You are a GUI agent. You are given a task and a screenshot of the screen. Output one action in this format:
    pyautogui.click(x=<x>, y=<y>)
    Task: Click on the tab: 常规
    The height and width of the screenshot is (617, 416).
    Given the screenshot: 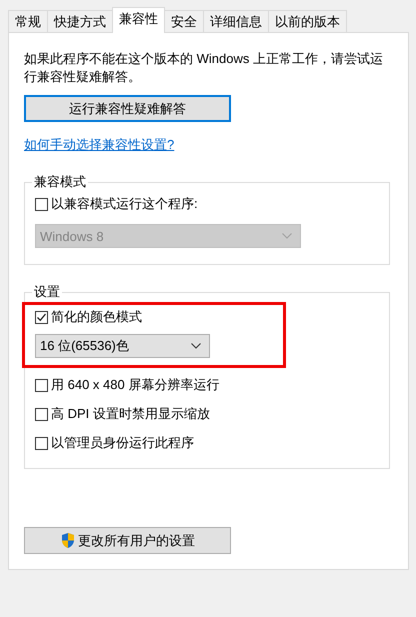 What is the action you would take?
    pyautogui.click(x=28, y=21)
    